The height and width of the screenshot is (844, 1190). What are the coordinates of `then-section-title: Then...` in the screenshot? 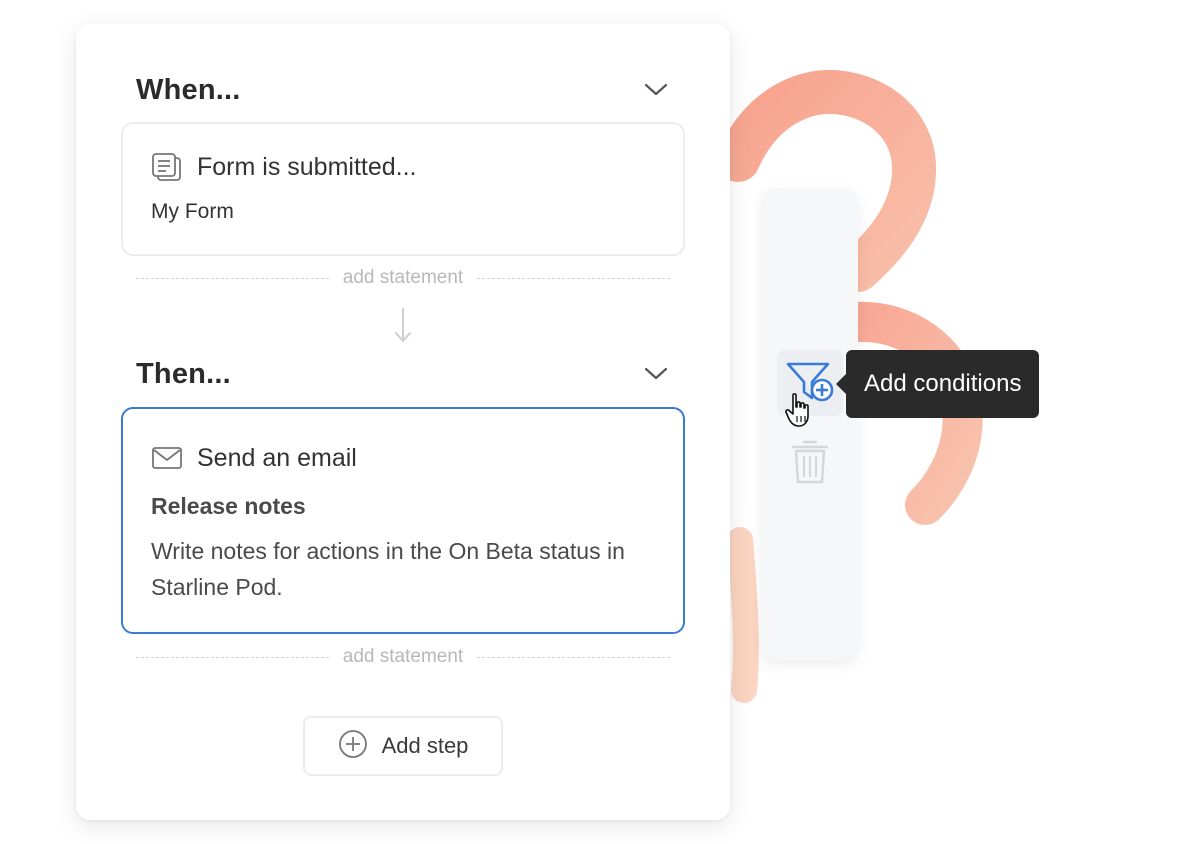 It's located at (183, 373).